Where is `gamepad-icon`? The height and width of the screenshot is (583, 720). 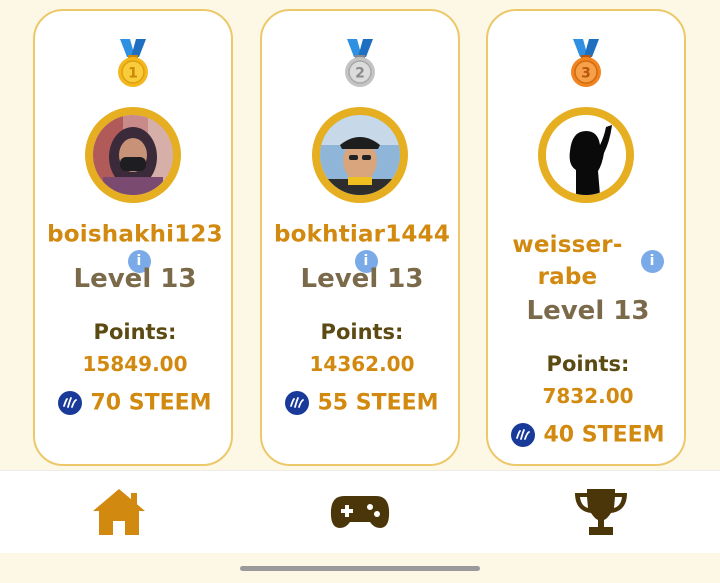 gamepad-icon is located at coordinates (360, 512).